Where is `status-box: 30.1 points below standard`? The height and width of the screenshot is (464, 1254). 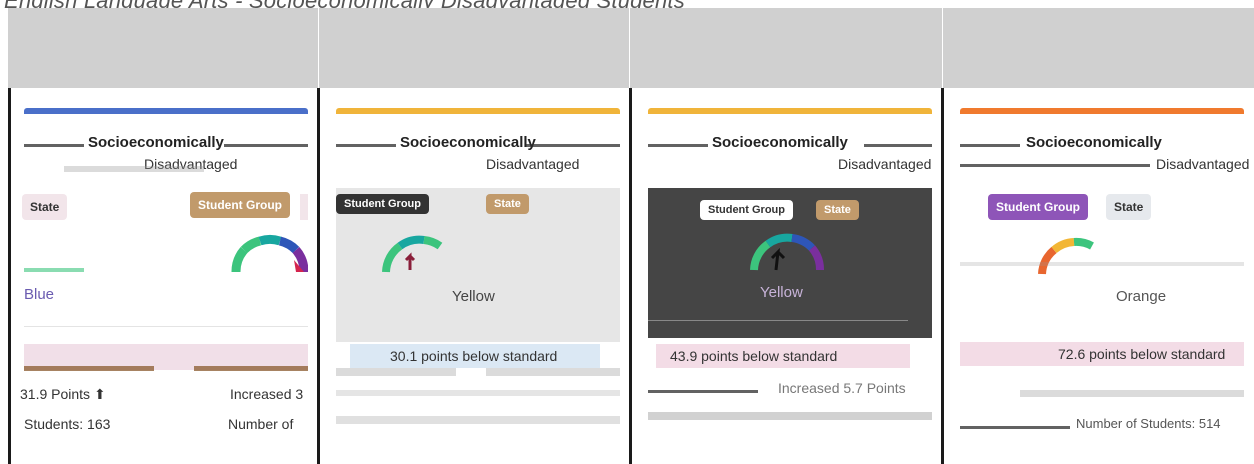
status-box: 30.1 points below standard is located at coordinates (475, 356).